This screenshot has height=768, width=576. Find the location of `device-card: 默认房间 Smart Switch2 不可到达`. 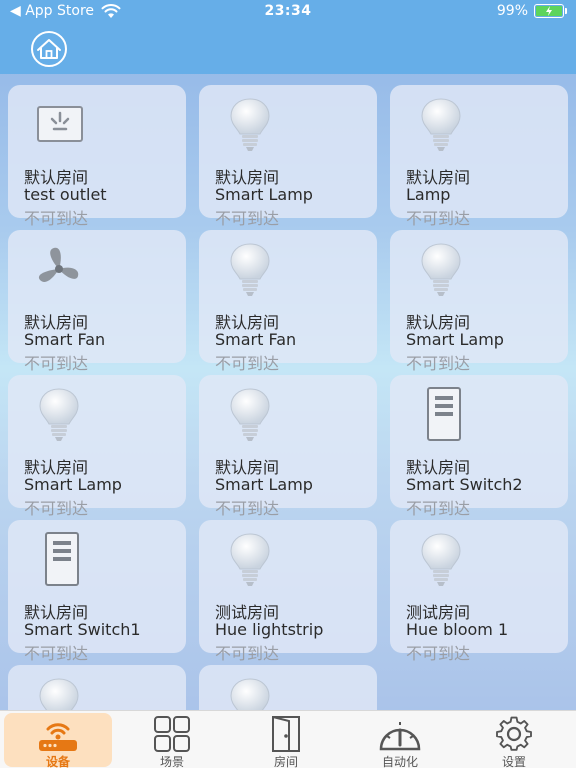

device-card: 默认房间 Smart Switch2 不可到达 is located at coordinates (479, 446).